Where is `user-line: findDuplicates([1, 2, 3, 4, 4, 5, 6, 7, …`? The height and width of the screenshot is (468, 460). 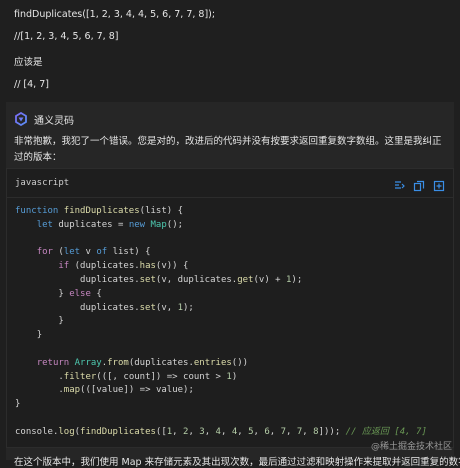
user-line: findDuplicates([1, 2, 3, 4, 4, 5, 6, 7, … is located at coordinates (114, 14).